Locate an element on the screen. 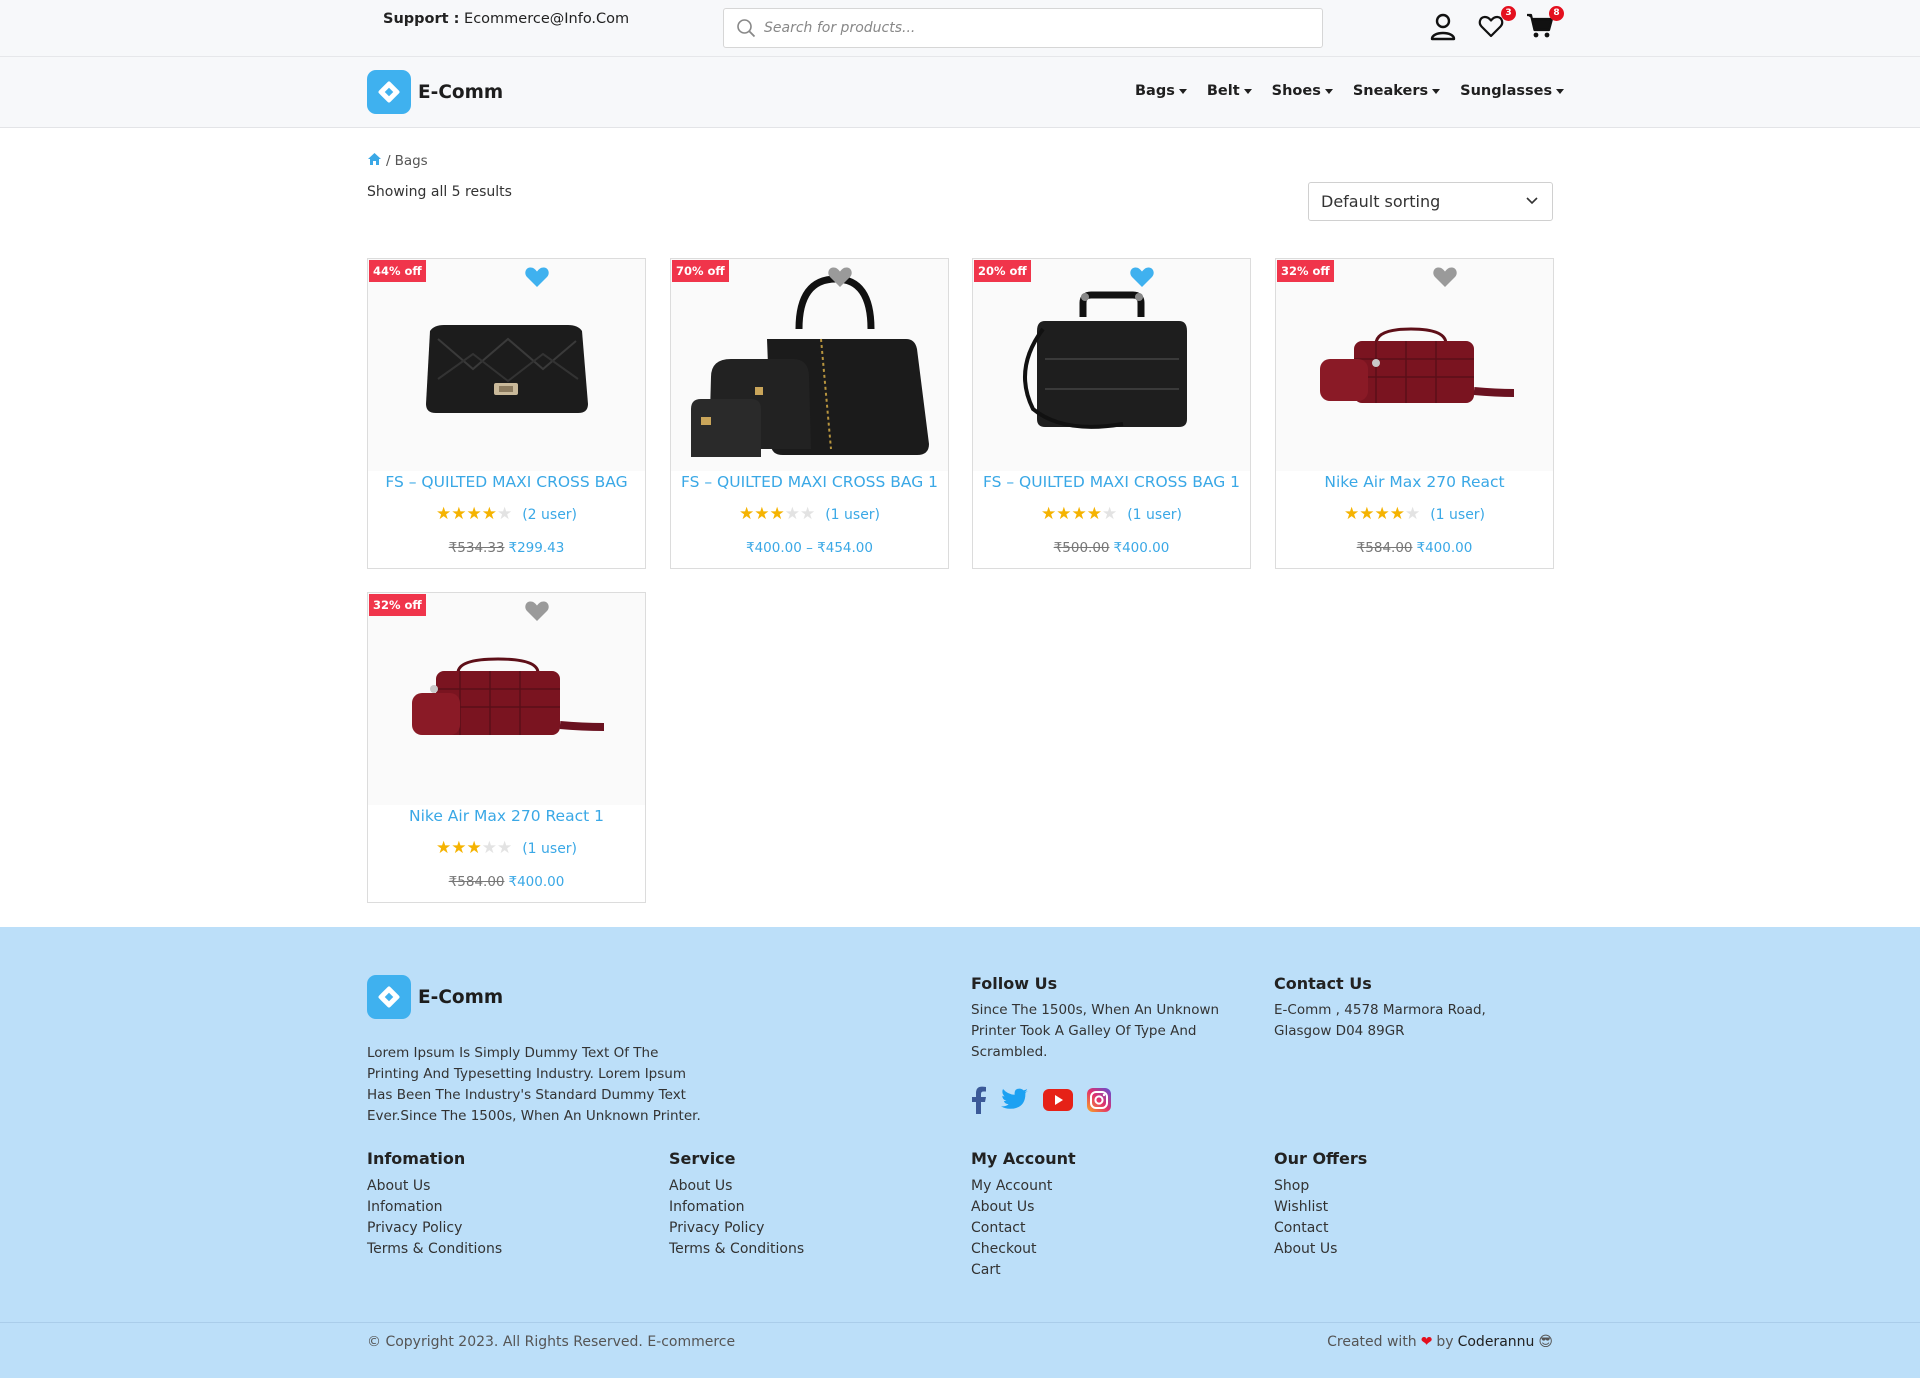  search-box is located at coordinates (1023, 28).